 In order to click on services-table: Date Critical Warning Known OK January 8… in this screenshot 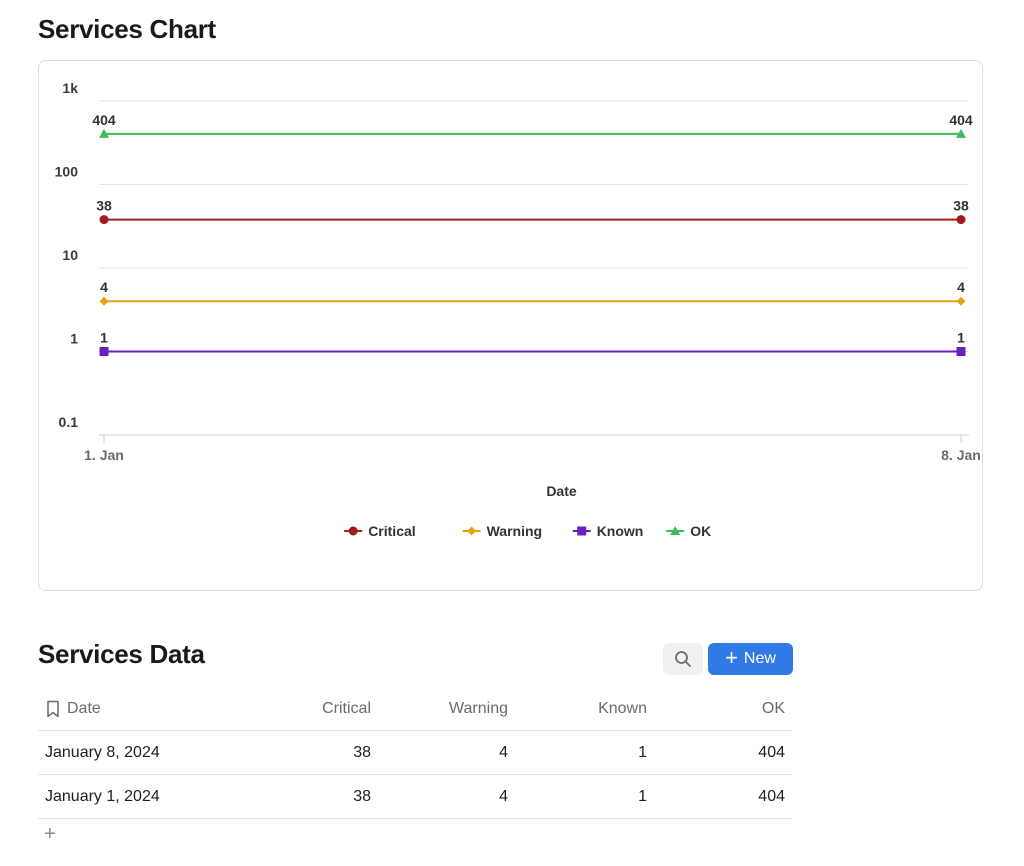, I will do `click(415, 753)`.